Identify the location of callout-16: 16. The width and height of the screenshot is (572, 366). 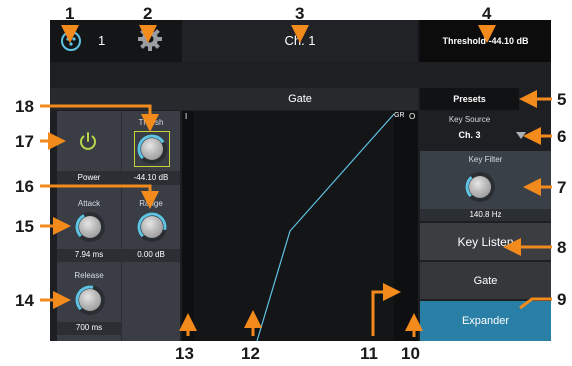
(24, 186).